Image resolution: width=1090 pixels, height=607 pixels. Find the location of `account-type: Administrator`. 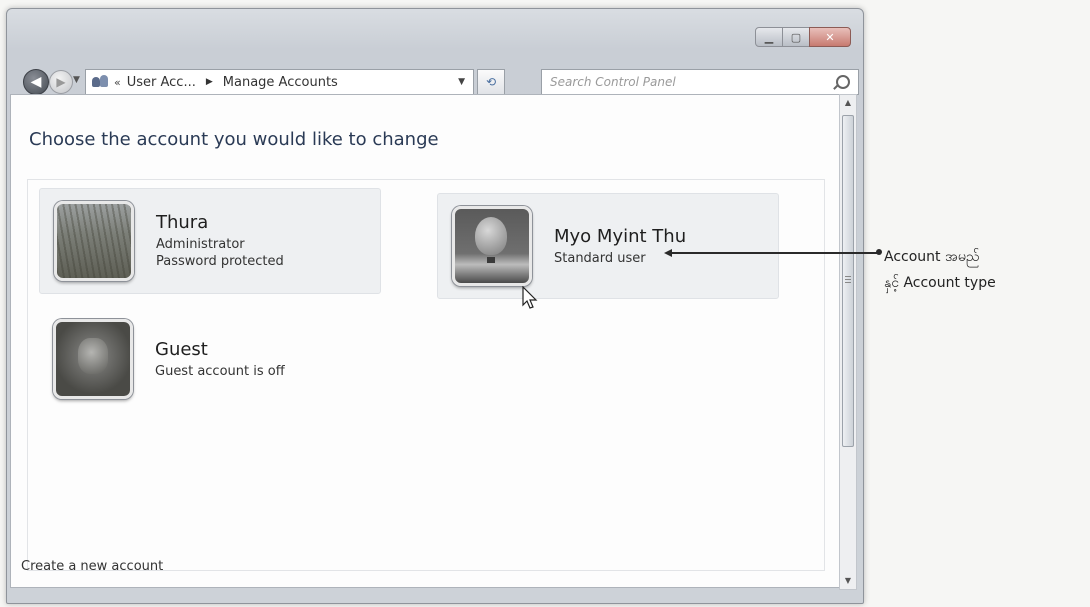

account-type: Administrator is located at coordinates (200, 244).